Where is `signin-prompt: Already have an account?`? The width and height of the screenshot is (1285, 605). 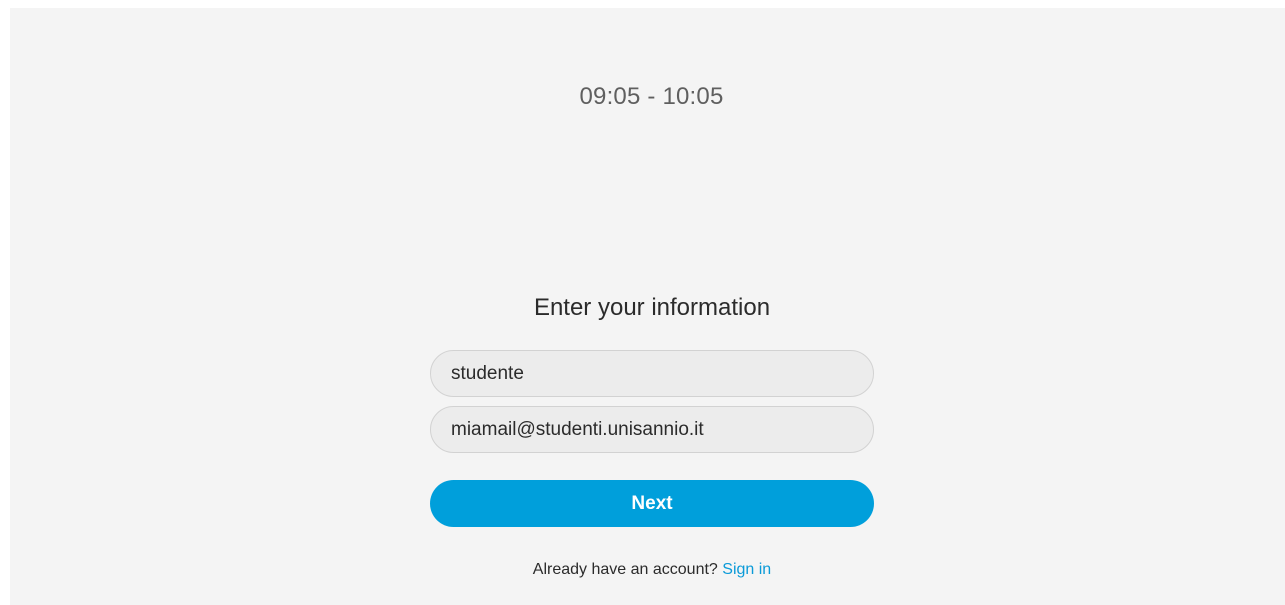 signin-prompt: Already have an account? is located at coordinates (625, 569).